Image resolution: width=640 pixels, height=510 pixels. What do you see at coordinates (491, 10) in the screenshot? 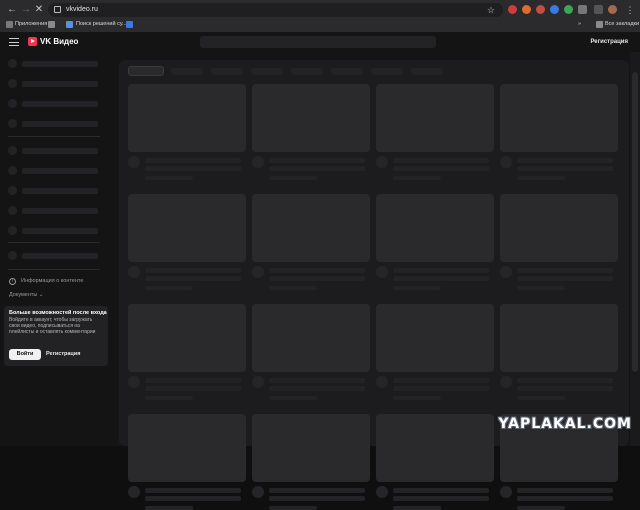
I see `star-icon: ☆` at bounding box center [491, 10].